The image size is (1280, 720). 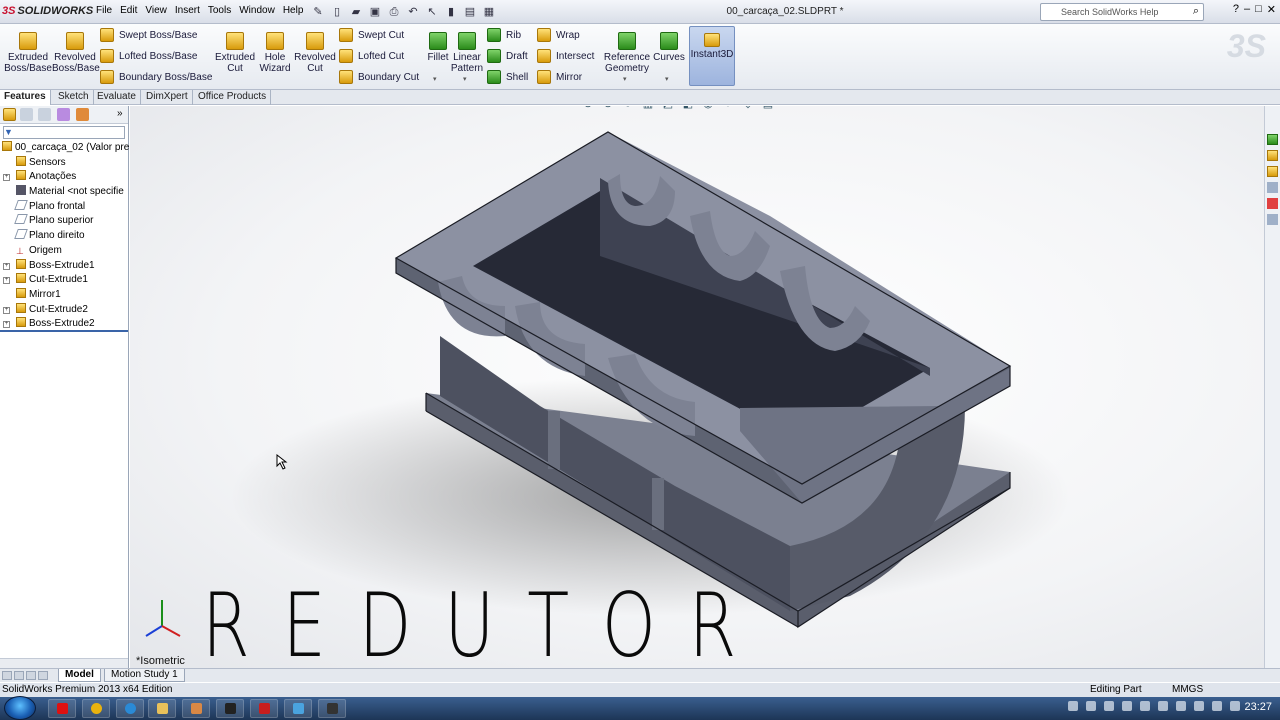 I want to click on appearances-tab-icon, so click(x=1272, y=203).